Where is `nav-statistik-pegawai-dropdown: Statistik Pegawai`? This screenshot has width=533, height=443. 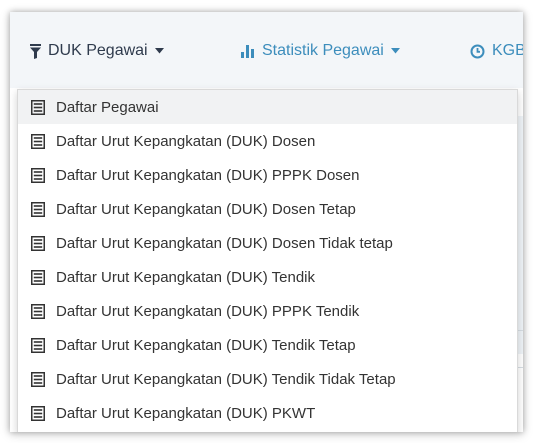
nav-statistik-pegawai-dropdown: Statistik Pegawai is located at coordinates (320, 51).